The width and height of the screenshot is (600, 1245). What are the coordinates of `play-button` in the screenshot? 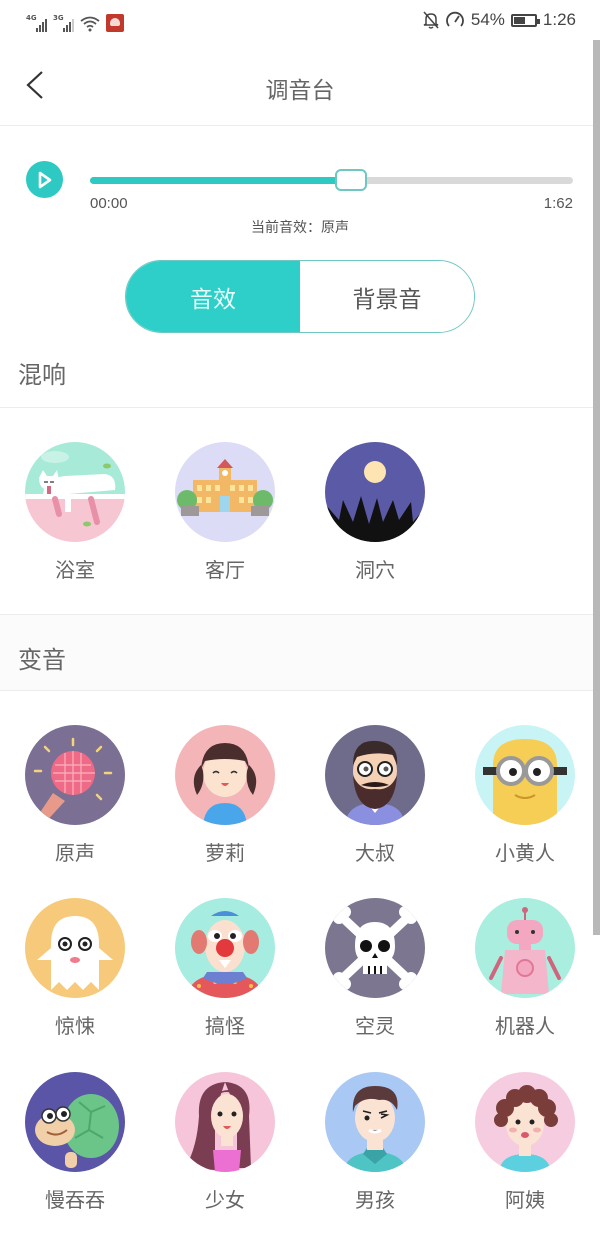 It's located at (44, 179).